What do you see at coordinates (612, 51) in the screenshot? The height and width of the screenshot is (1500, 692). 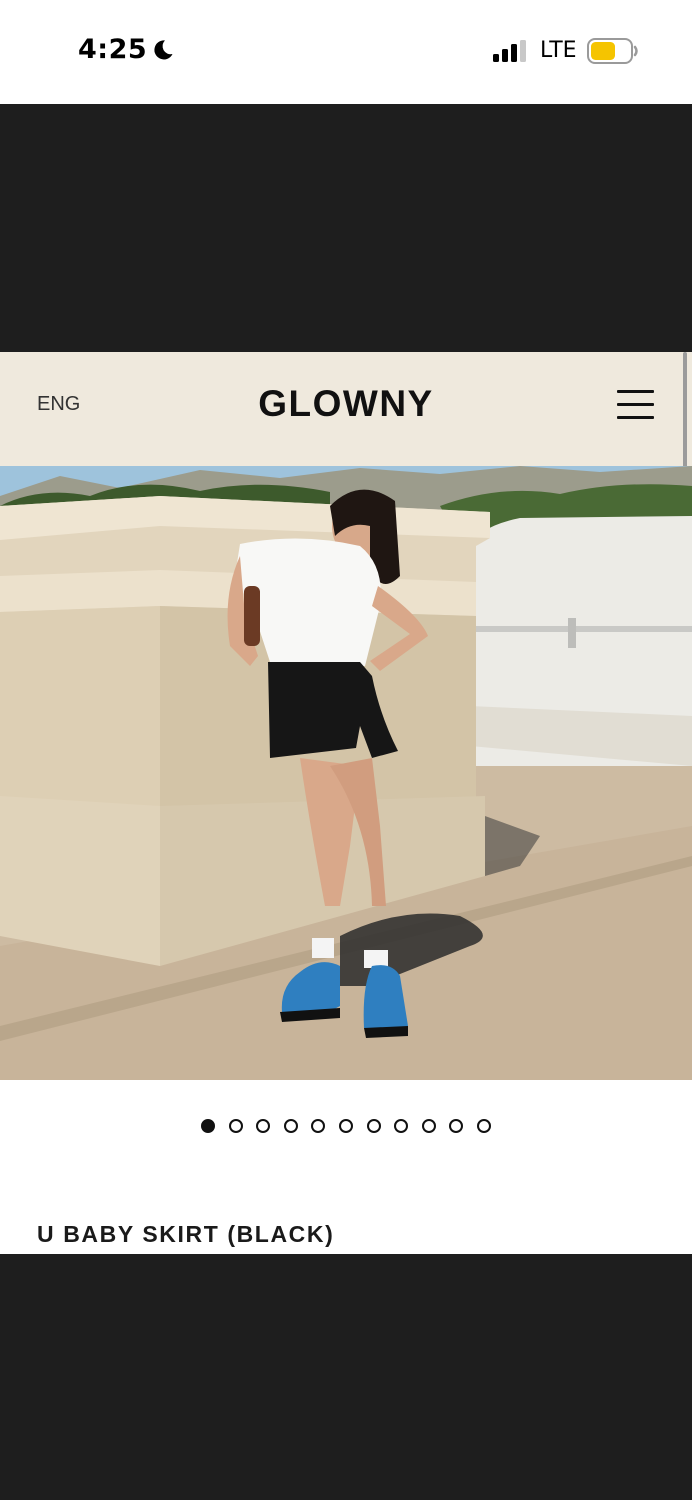 I see `battery-icon` at bounding box center [612, 51].